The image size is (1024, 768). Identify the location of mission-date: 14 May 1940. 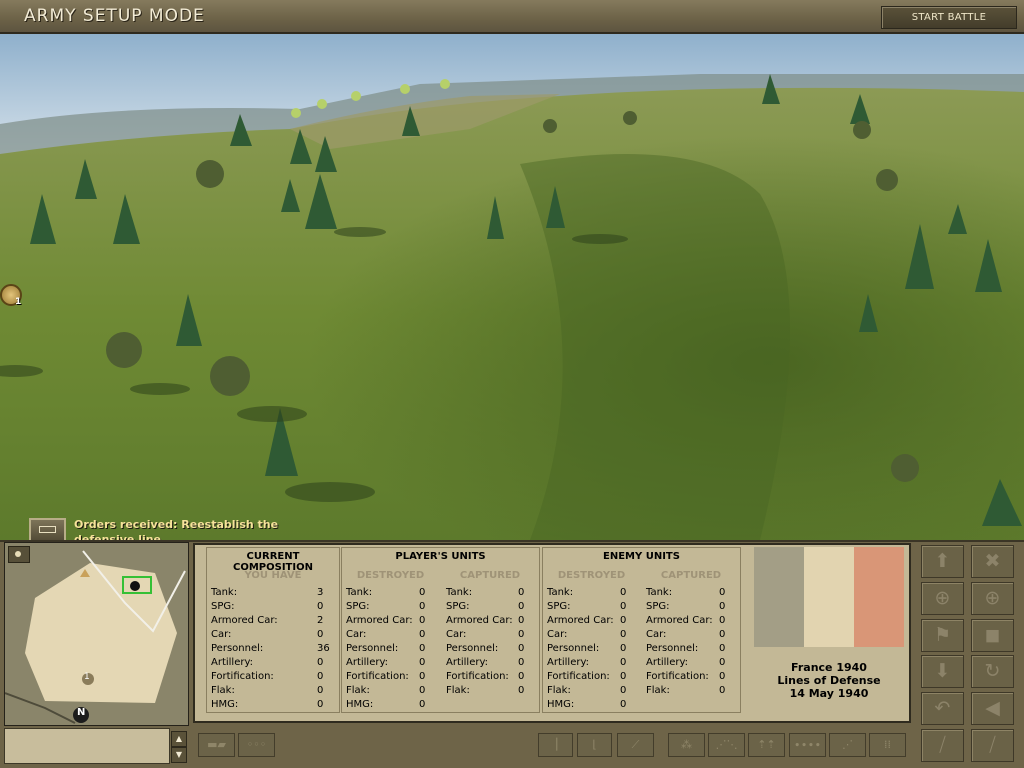
(829, 693).